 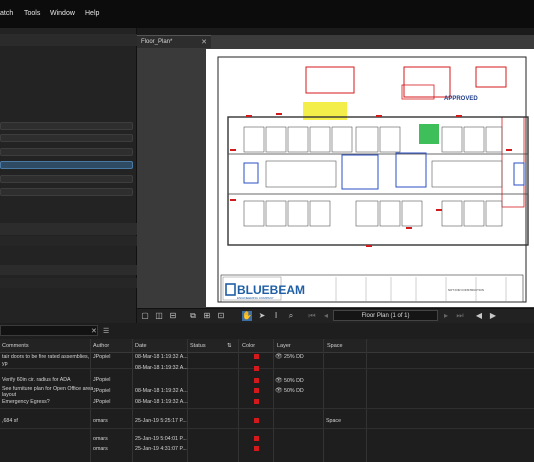 What do you see at coordinates (15, 346) in the screenshot?
I see `column-comments: Comments` at bounding box center [15, 346].